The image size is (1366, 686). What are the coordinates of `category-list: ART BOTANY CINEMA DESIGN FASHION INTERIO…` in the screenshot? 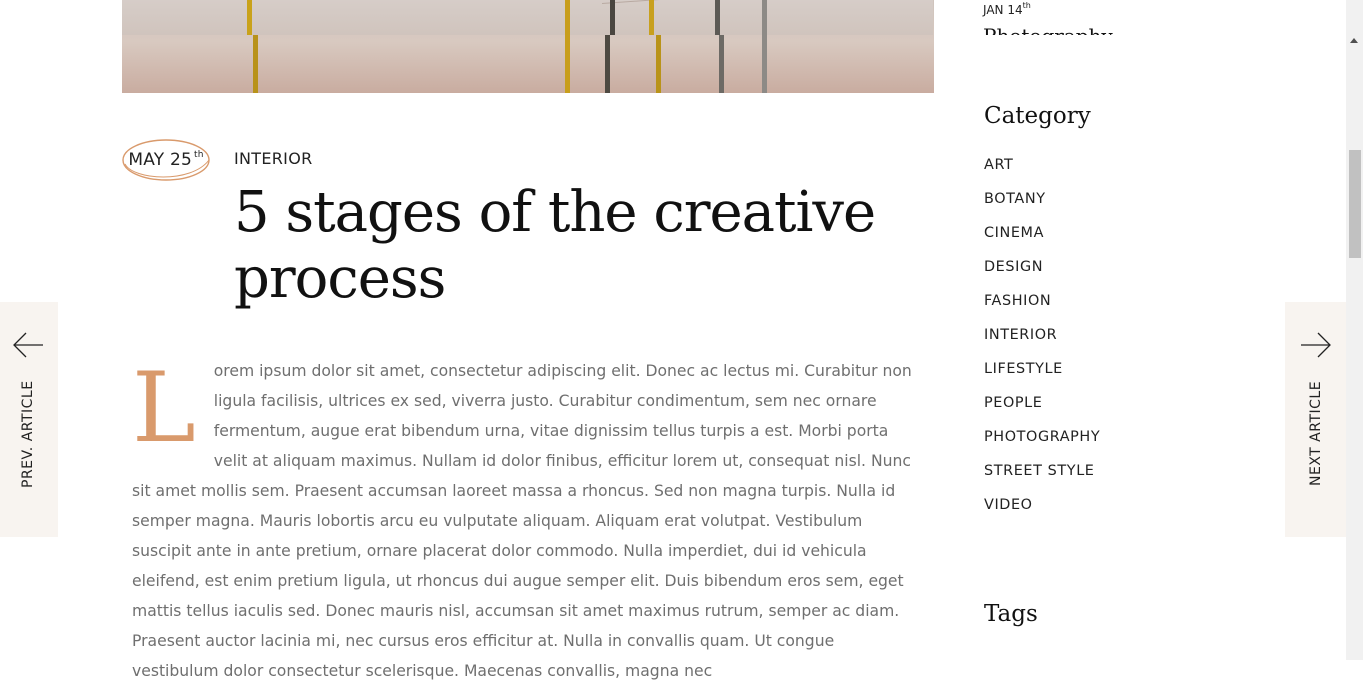 It's located at (1042, 342).